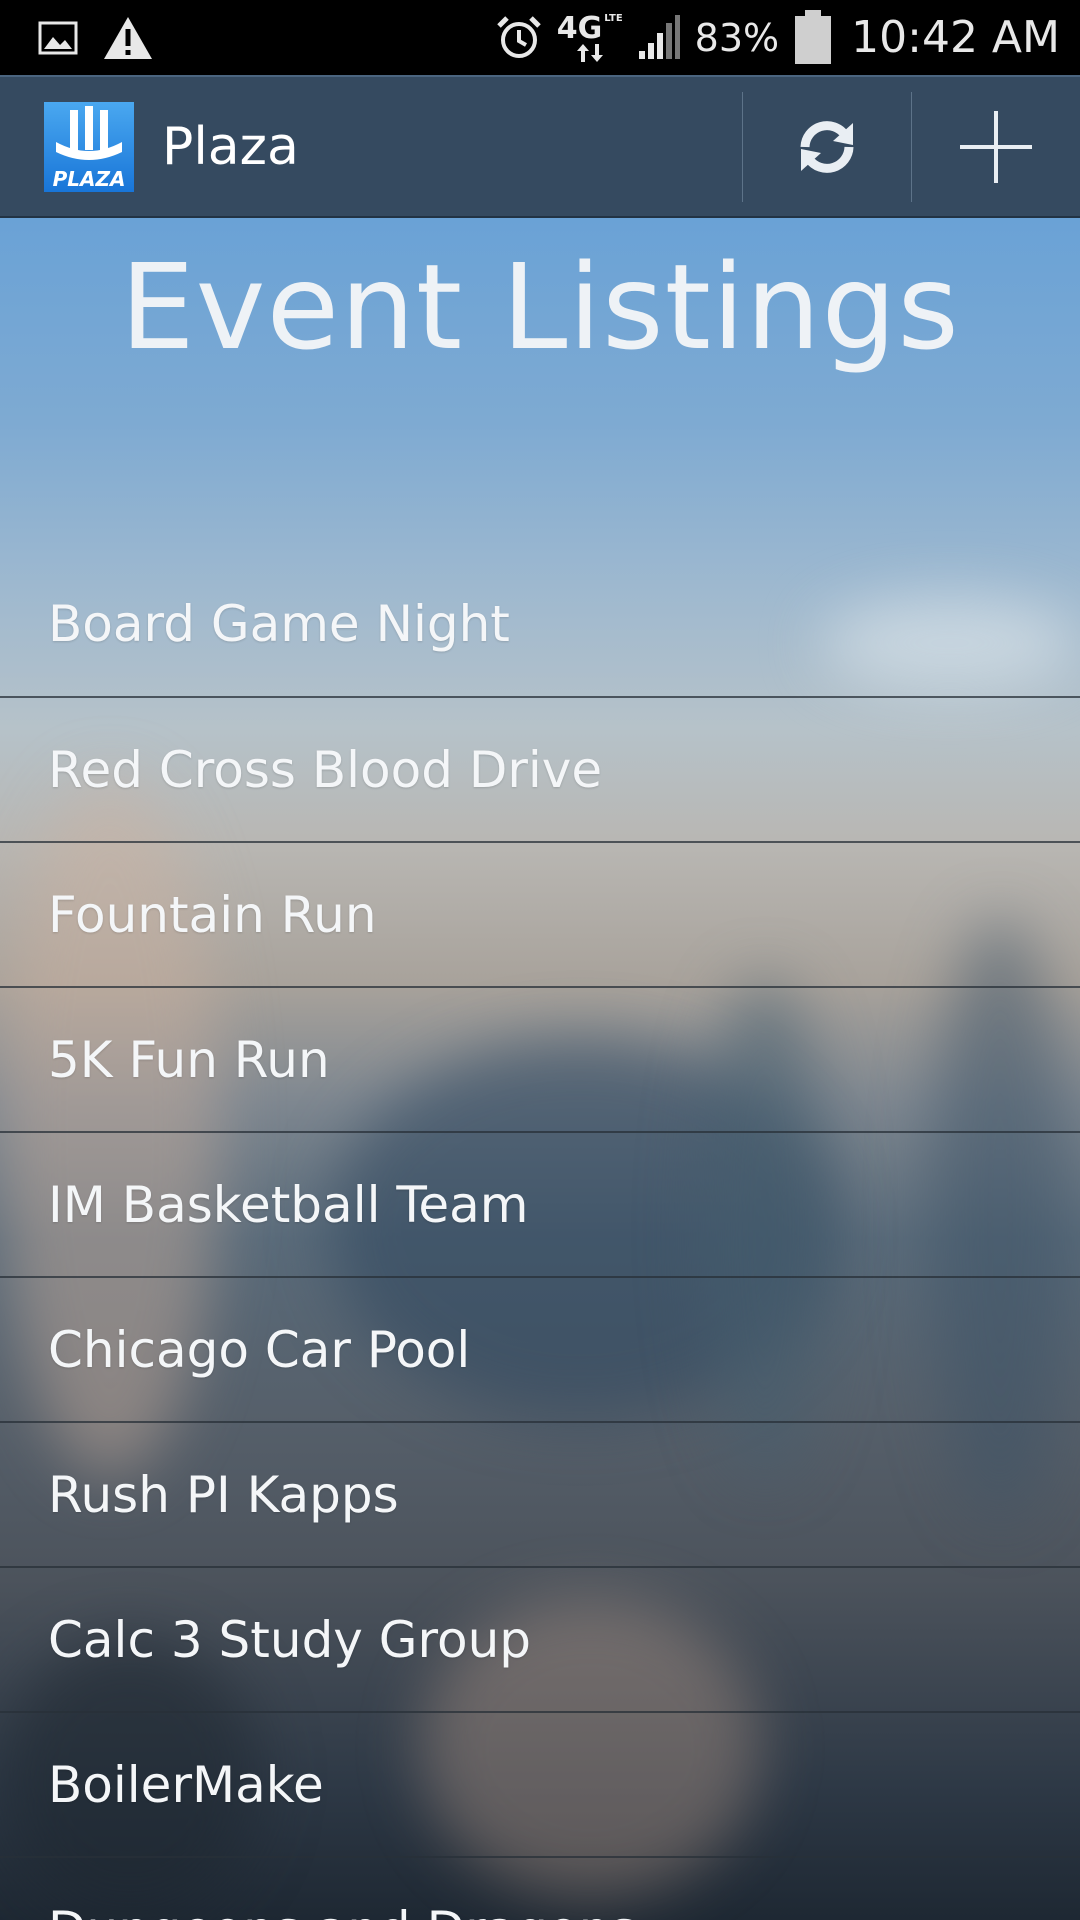 This screenshot has width=1080, height=1920. I want to click on event-label: IM Basketball Team, so click(288, 1204).